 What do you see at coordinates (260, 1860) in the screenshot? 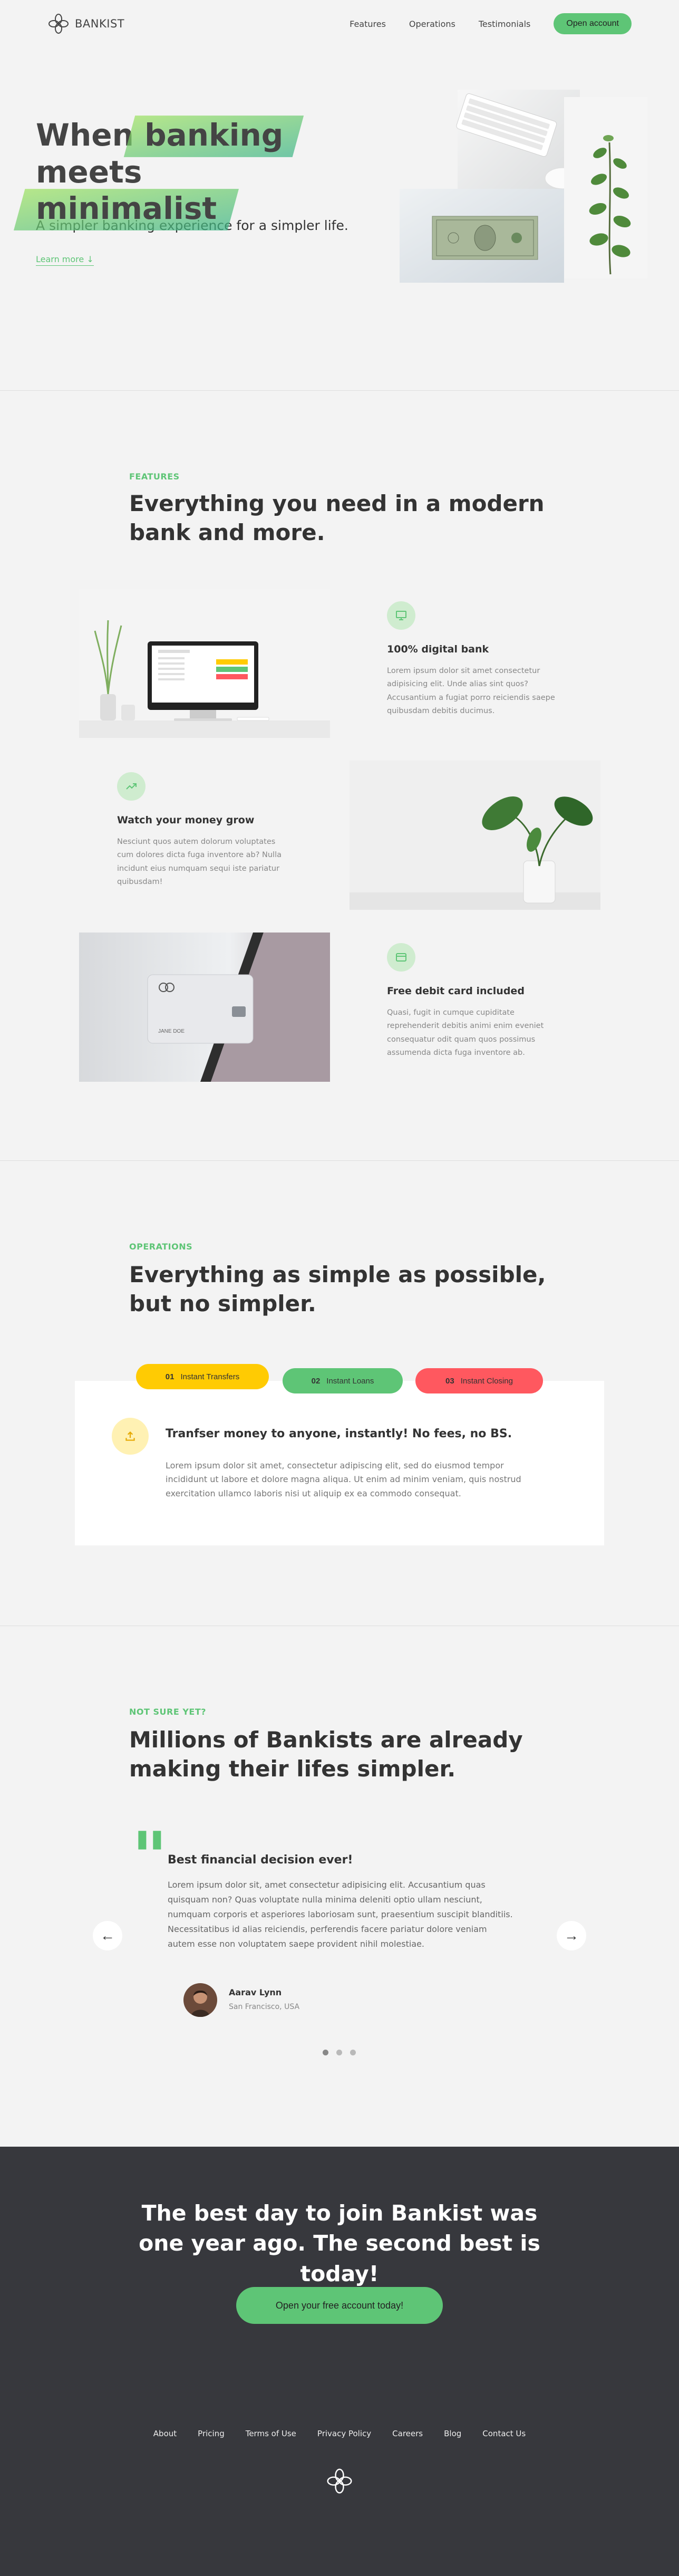
I see `testimonial-heading: Best financial decision ever!` at bounding box center [260, 1860].